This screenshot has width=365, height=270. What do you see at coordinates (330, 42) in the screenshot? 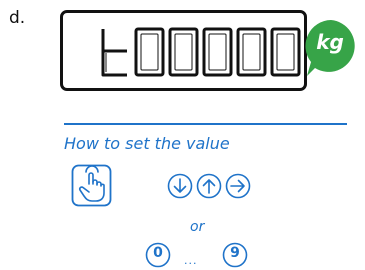
I see `unit-label: kg` at bounding box center [330, 42].